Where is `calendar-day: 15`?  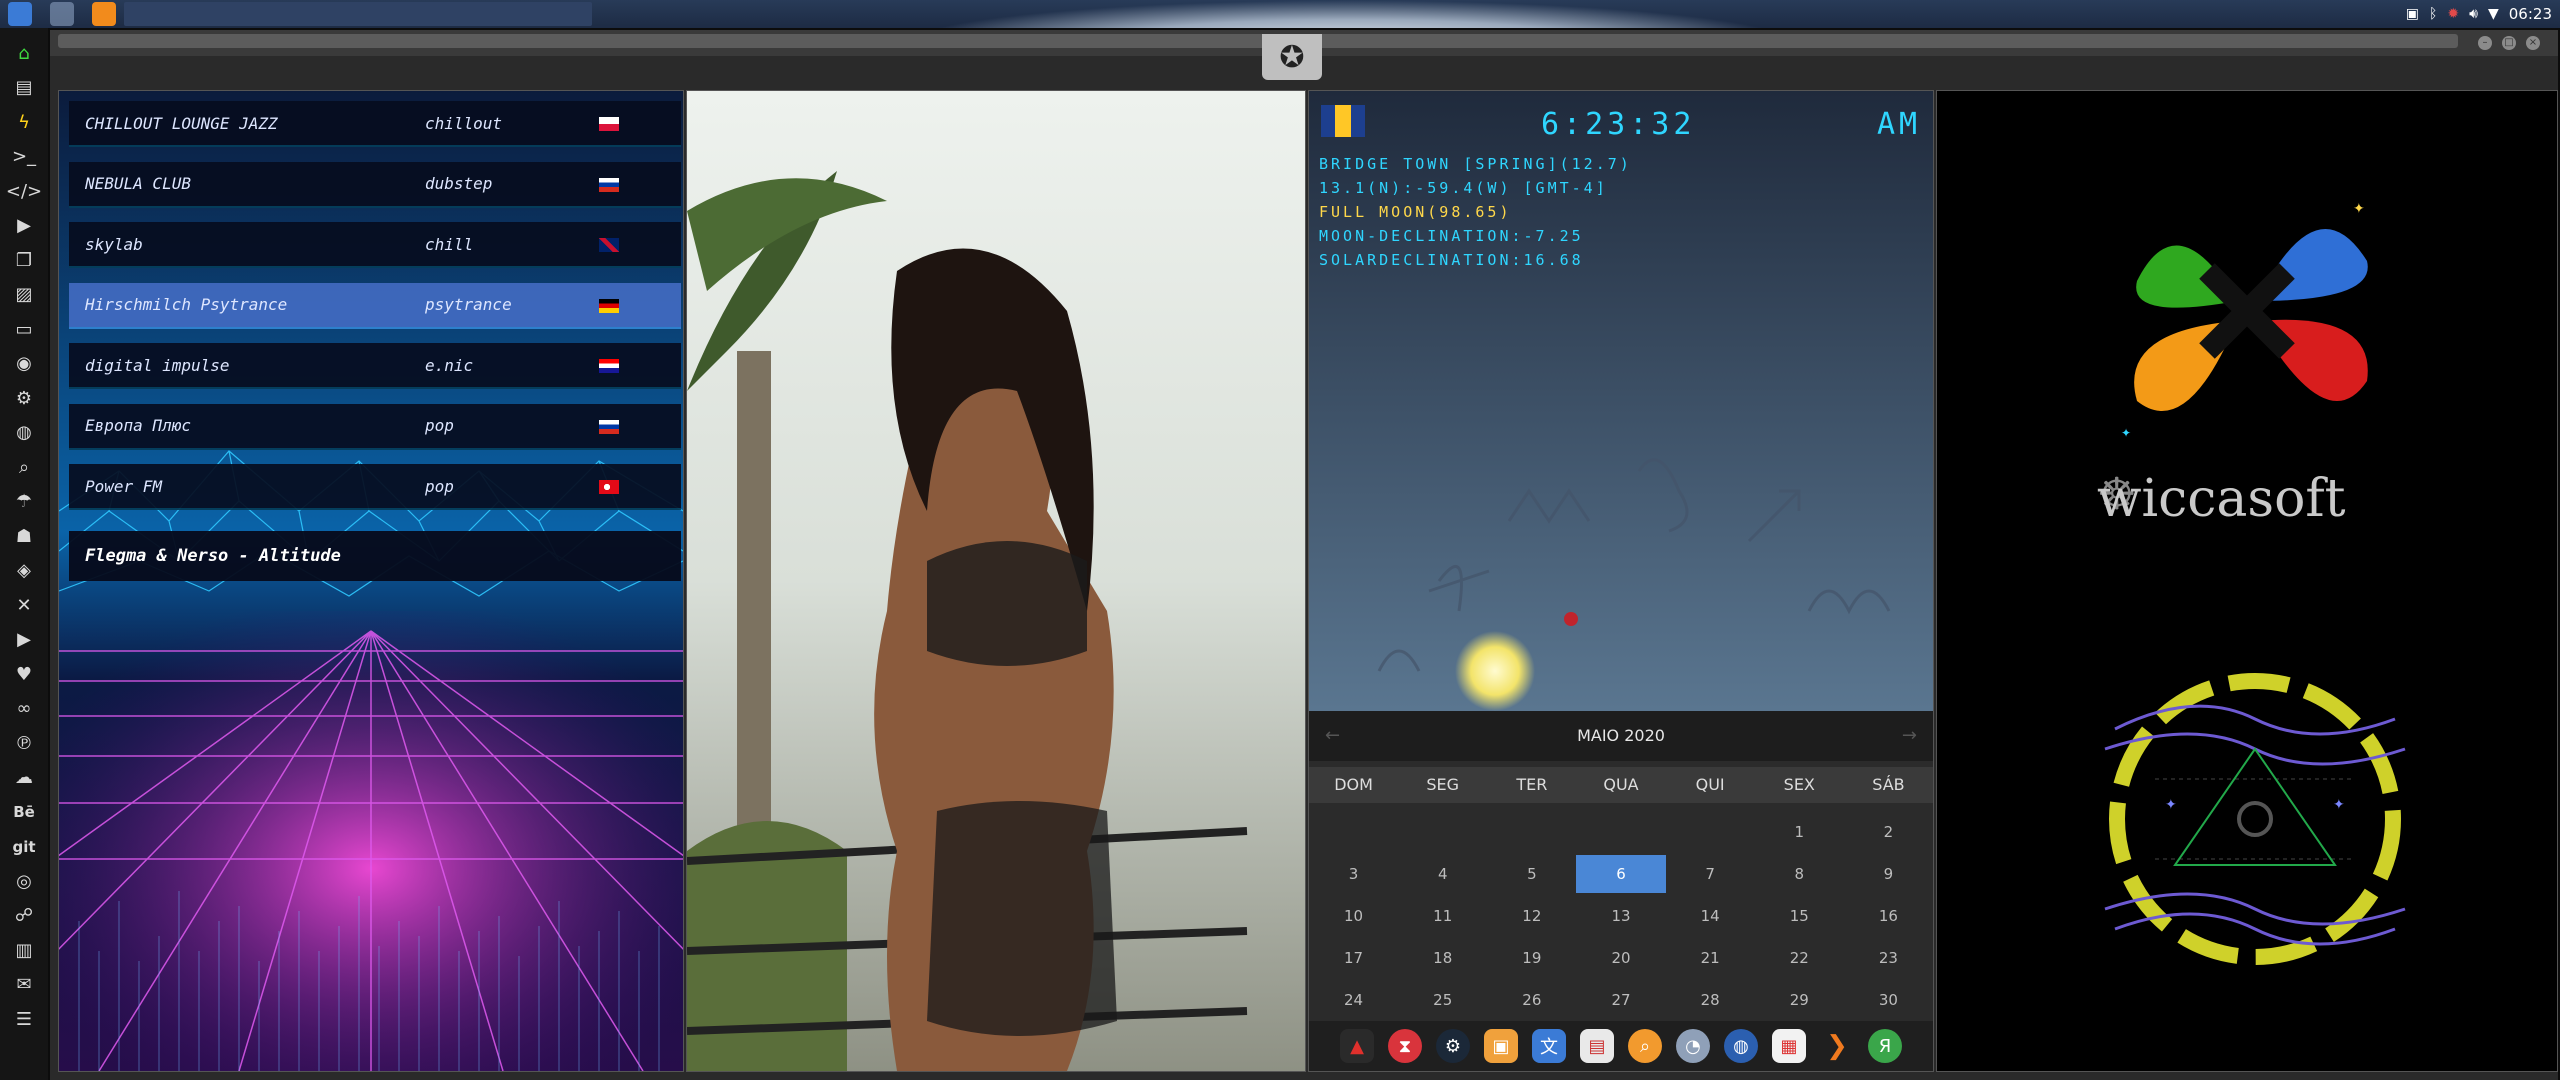
calendar-day: 15 is located at coordinates (1799, 916).